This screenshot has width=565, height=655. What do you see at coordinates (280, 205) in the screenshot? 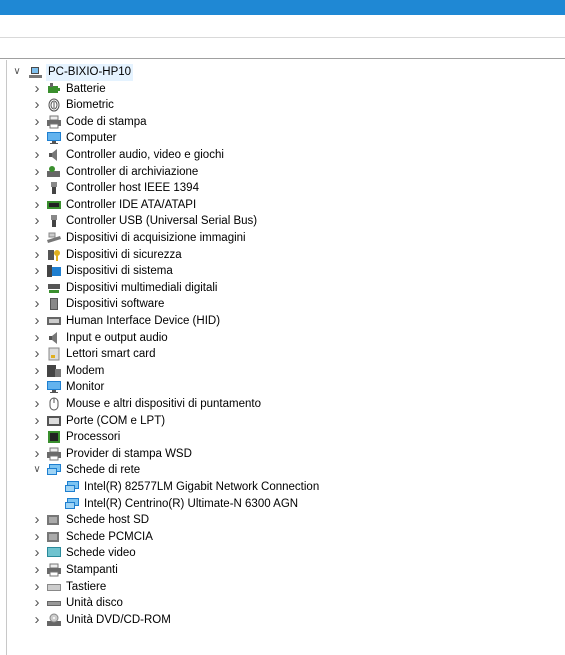
I see `tree-category-controller-ide-ata-atapi: › Controller IDE ATA/ATAPI` at bounding box center [280, 205].